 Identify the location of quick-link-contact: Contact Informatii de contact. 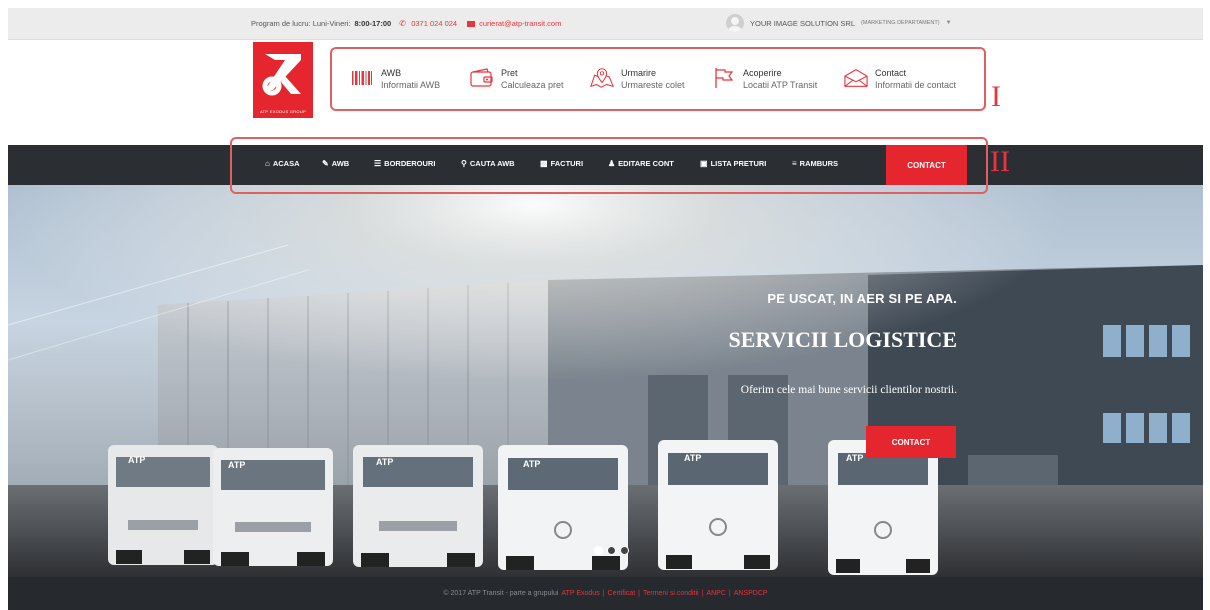
(900, 79).